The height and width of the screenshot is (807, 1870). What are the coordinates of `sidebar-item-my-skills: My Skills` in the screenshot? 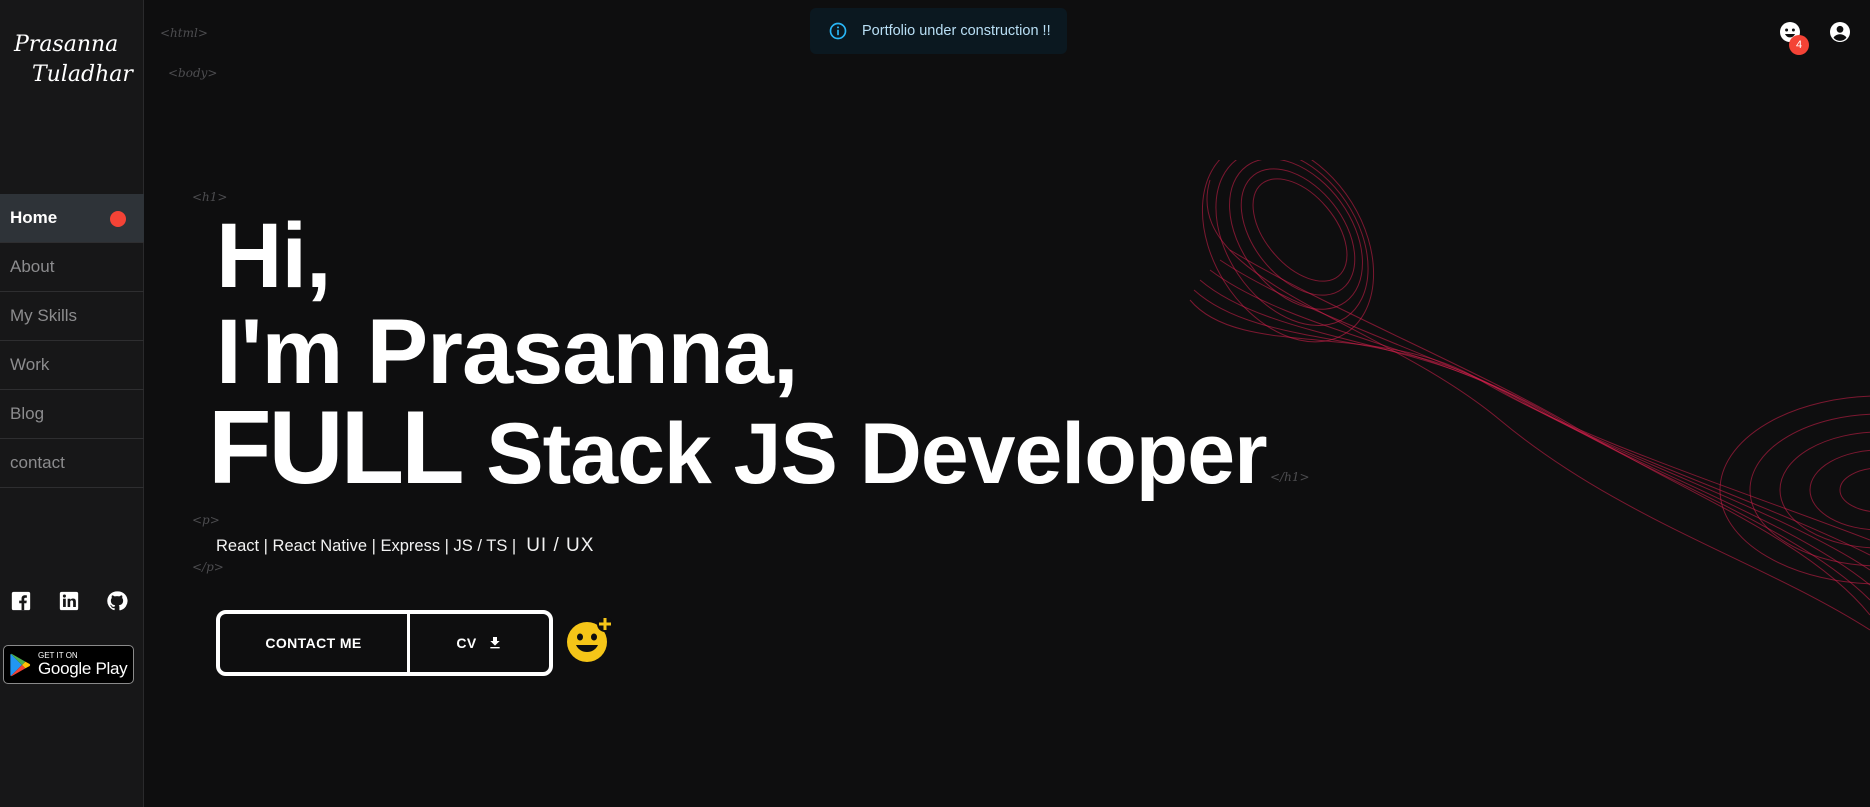 It's located at (72, 316).